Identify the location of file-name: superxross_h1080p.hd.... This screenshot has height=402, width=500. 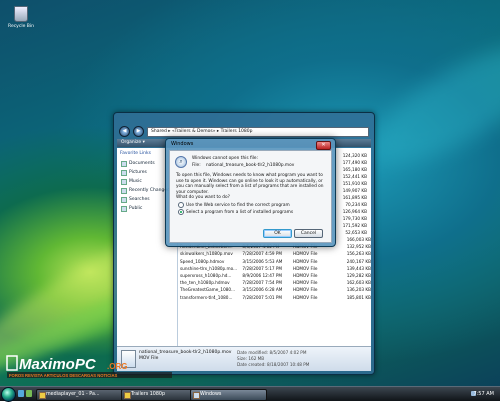
(206, 275).